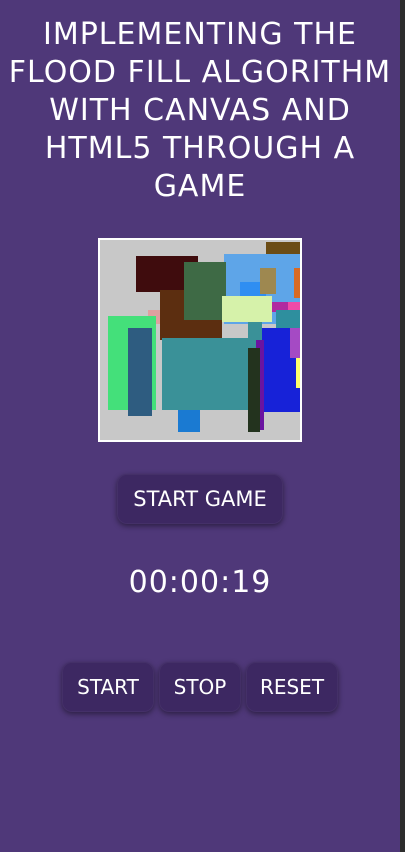 This screenshot has width=405, height=852. Describe the element at coordinates (402, 426) in the screenshot. I see `window-edge` at that location.